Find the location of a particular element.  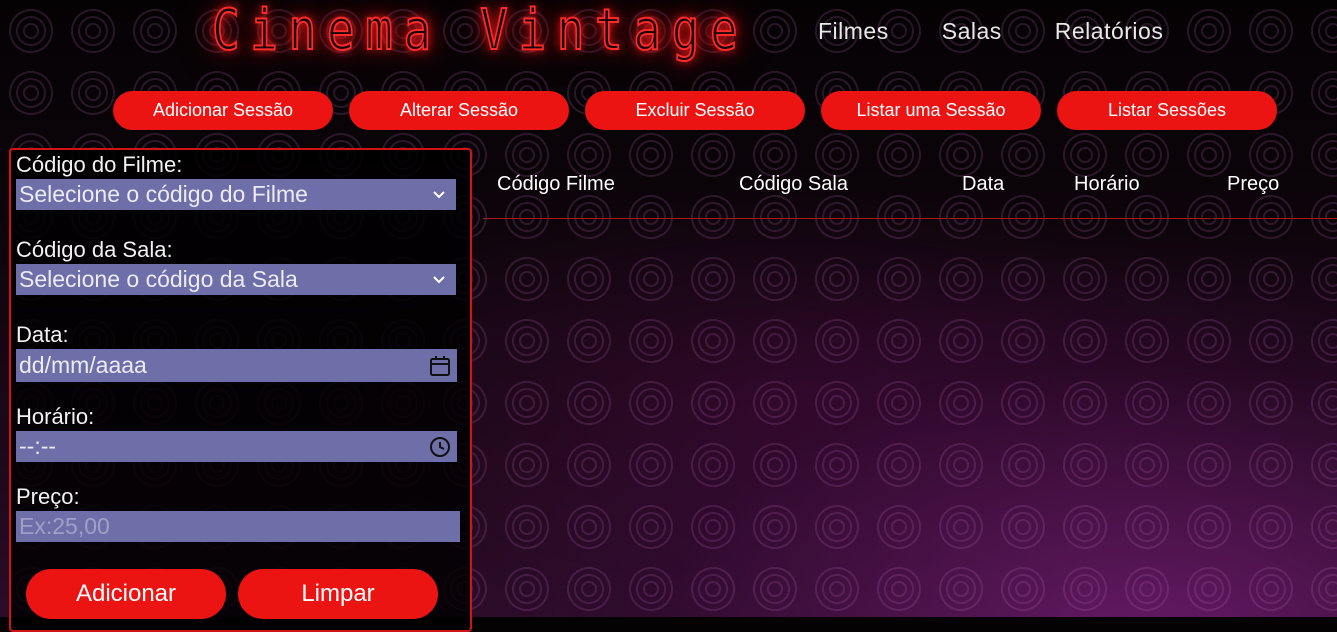

data-input: dd/mm/aaaa is located at coordinates (236, 365).